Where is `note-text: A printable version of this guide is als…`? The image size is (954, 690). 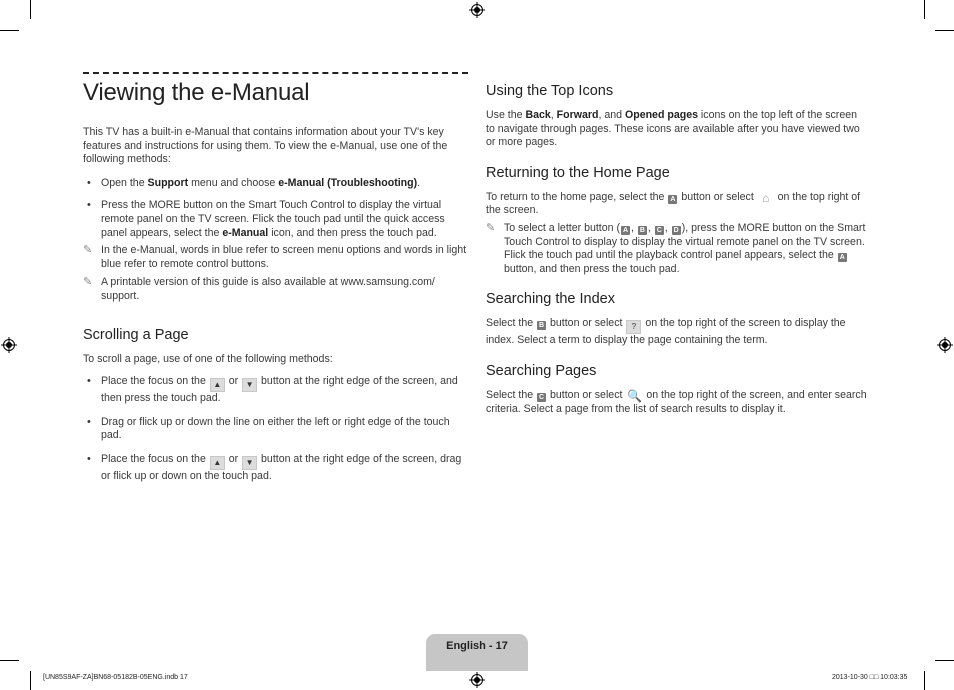
note-text: A printable version of this guide is als… is located at coordinates (268, 289).